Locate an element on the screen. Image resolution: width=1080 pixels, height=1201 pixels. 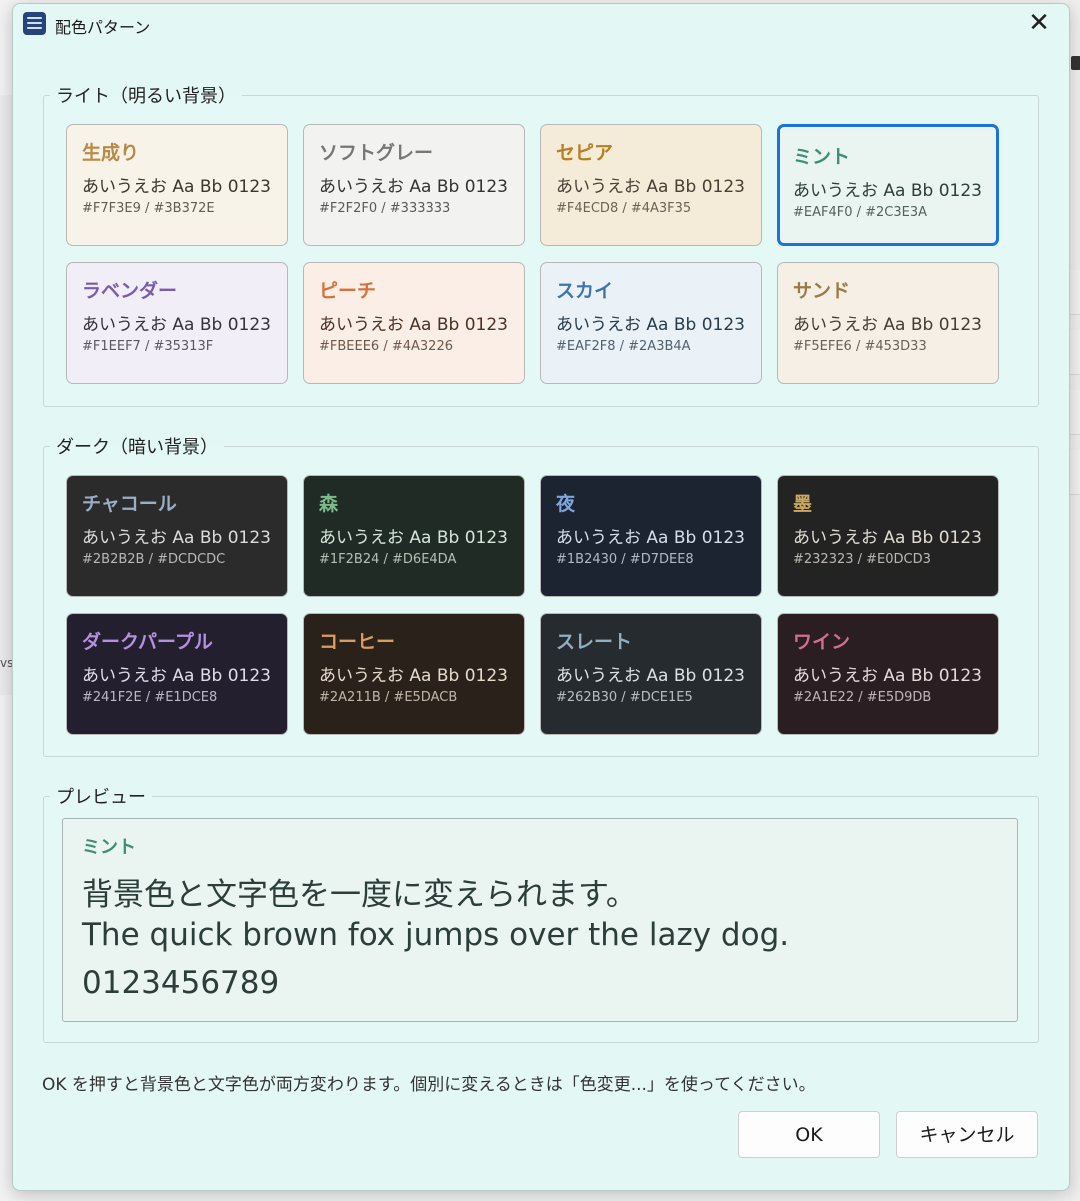
swatch-card: サンドあいうえお Aa Bb 0123 #F5EFE6 / #453D33 is located at coordinates (888, 323).